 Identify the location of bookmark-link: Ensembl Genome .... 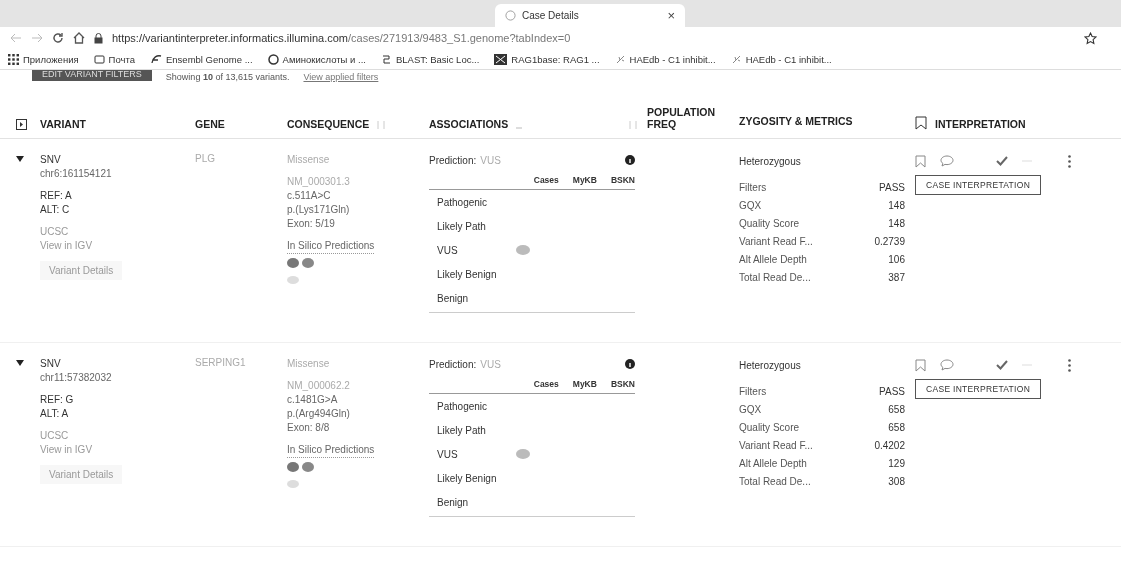
(201, 59).